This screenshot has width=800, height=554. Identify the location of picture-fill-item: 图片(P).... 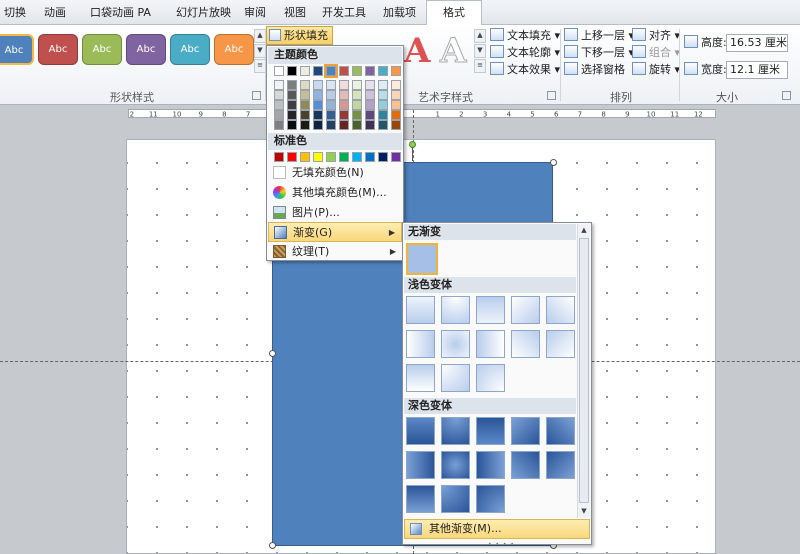
(335, 213).